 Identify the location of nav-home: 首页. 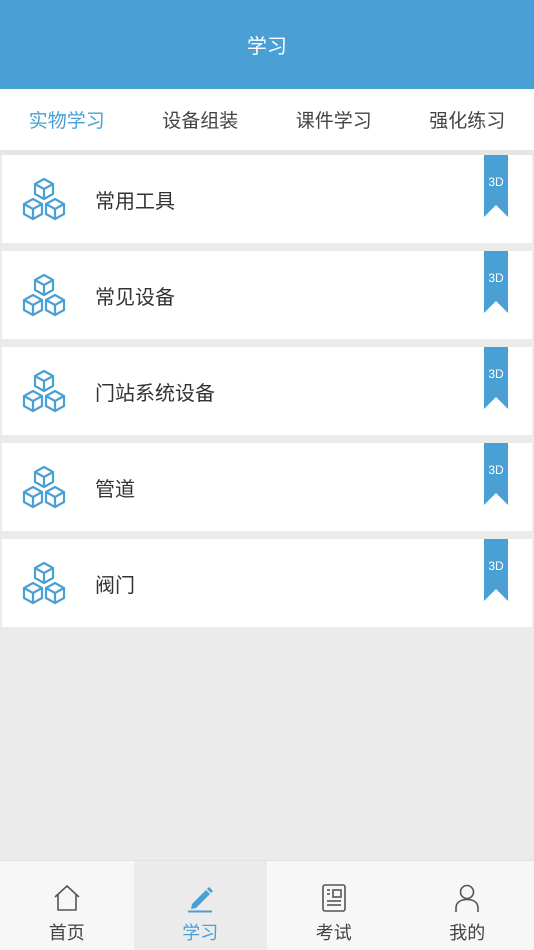
(67, 905).